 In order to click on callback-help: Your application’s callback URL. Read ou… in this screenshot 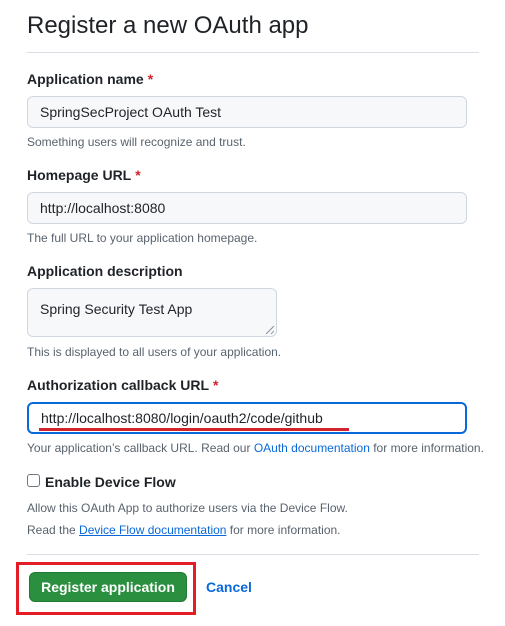, I will do `click(255, 448)`.